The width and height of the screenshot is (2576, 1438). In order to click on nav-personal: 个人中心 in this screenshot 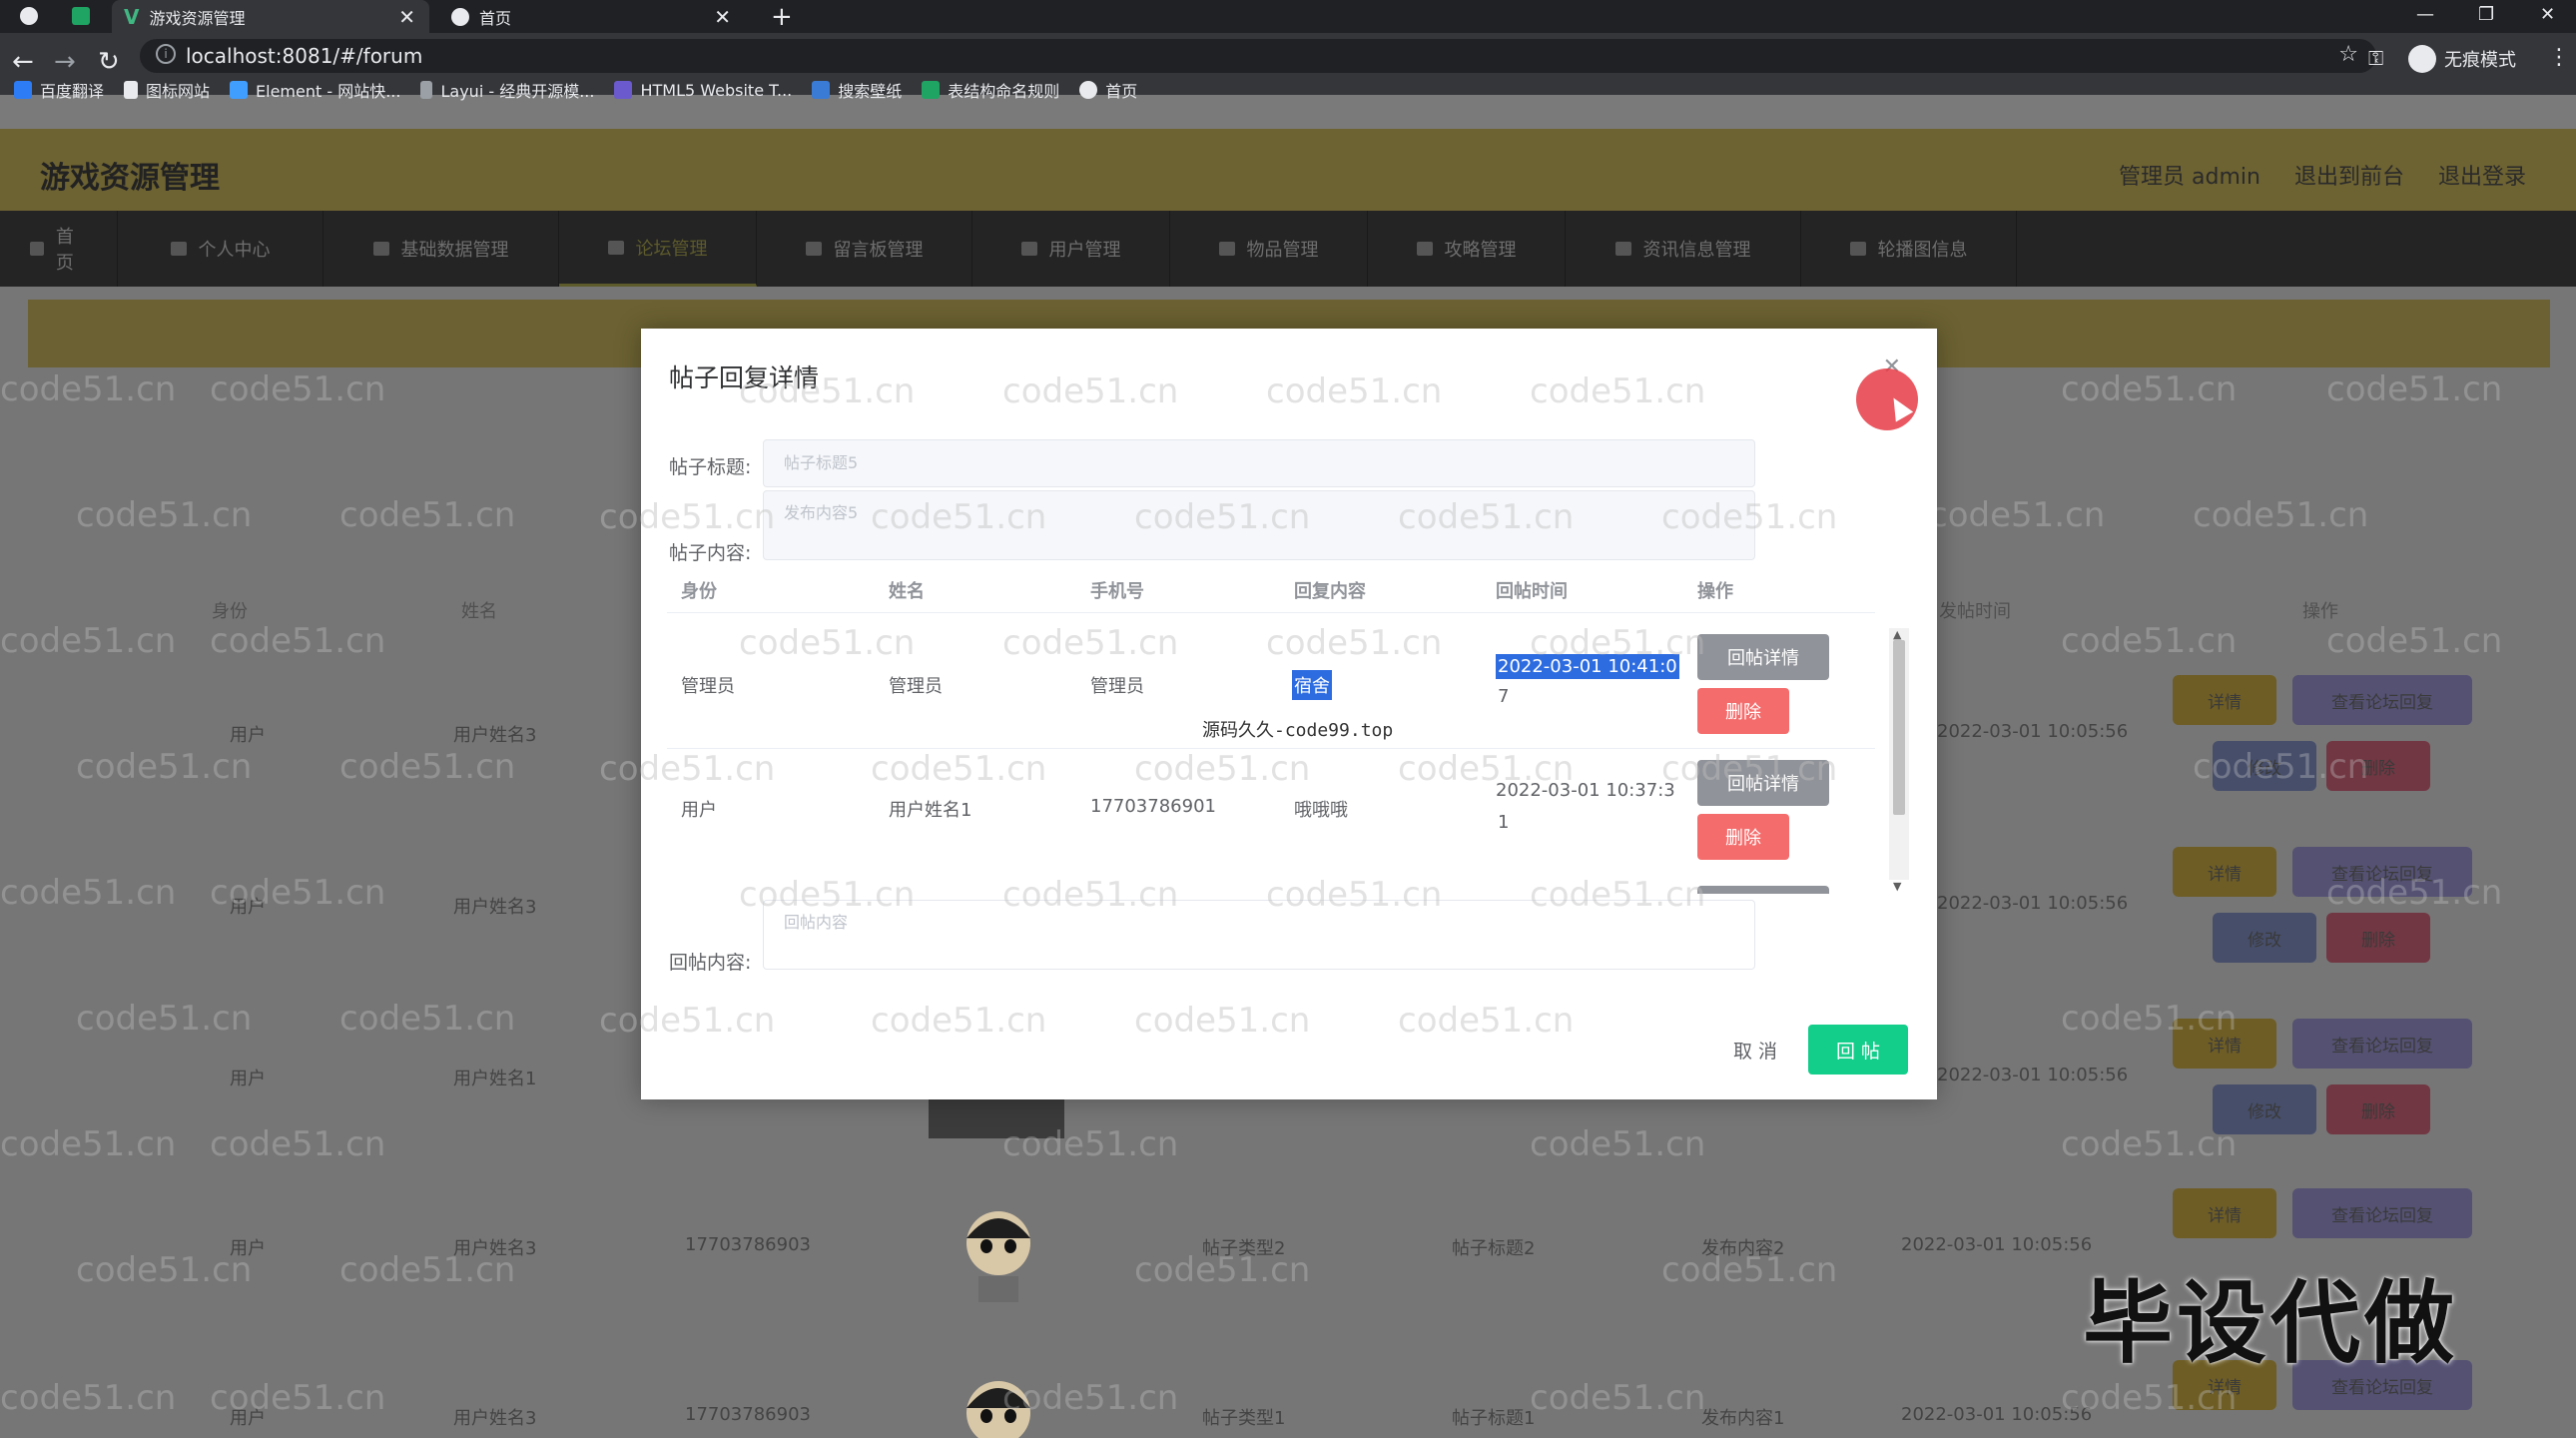, I will do `click(220, 249)`.